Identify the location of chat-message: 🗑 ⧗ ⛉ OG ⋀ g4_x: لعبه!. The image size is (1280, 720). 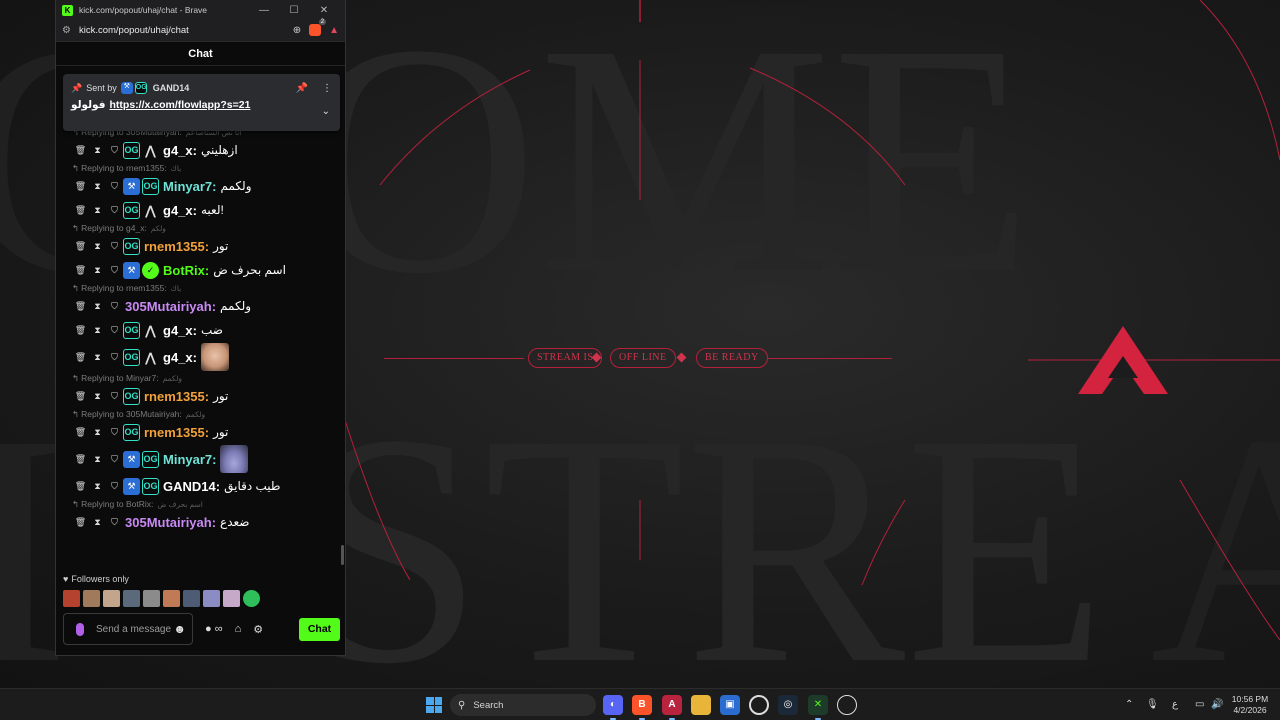
(200, 210).